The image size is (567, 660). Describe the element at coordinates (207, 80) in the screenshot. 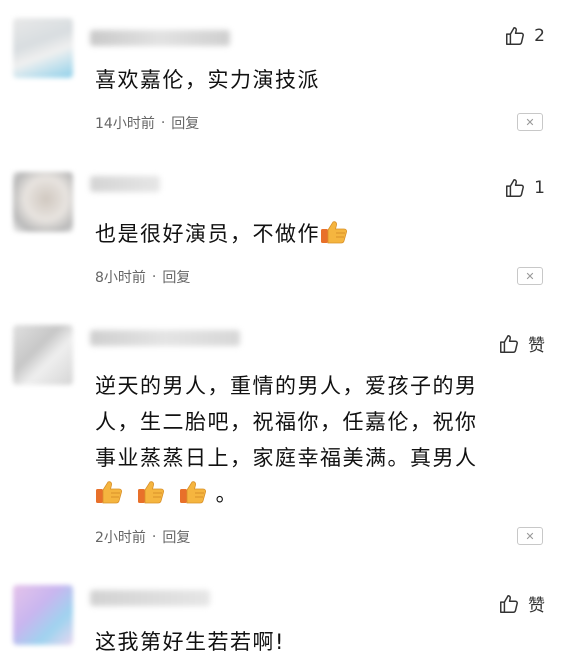

I see `comment-text: 喜欢嘉伦，实力演技派` at that location.